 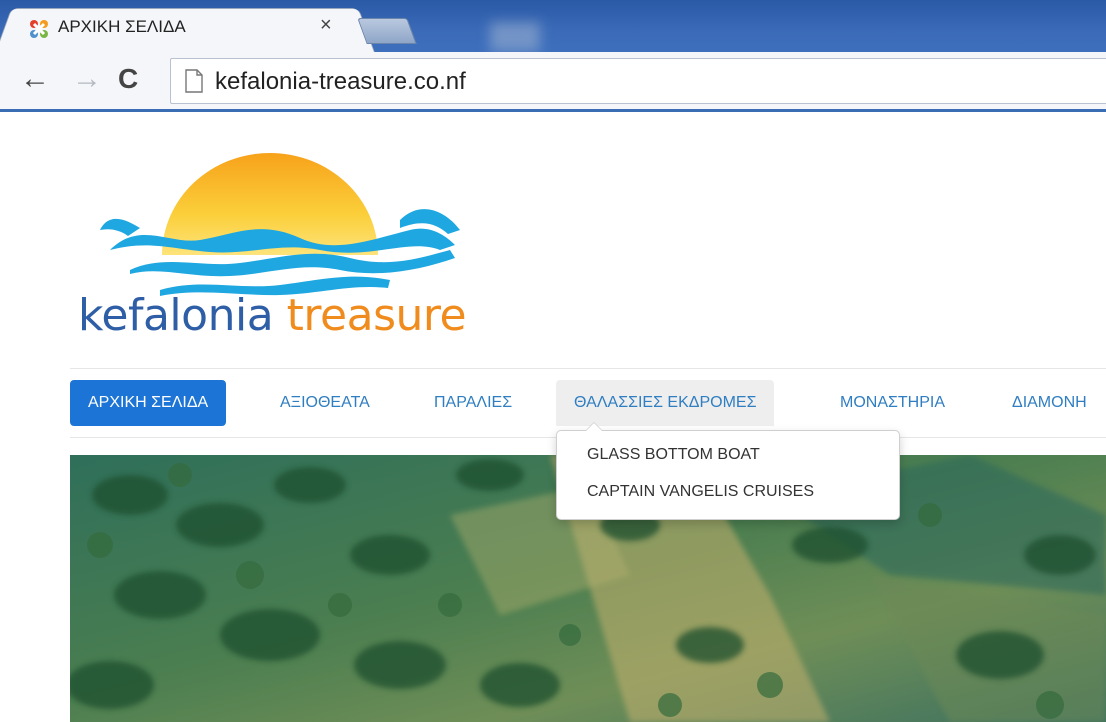 What do you see at coordinates (376, 315) in the screenshot?
I see `logo-word-treasure: treasure` at bounding box center [376, 315].